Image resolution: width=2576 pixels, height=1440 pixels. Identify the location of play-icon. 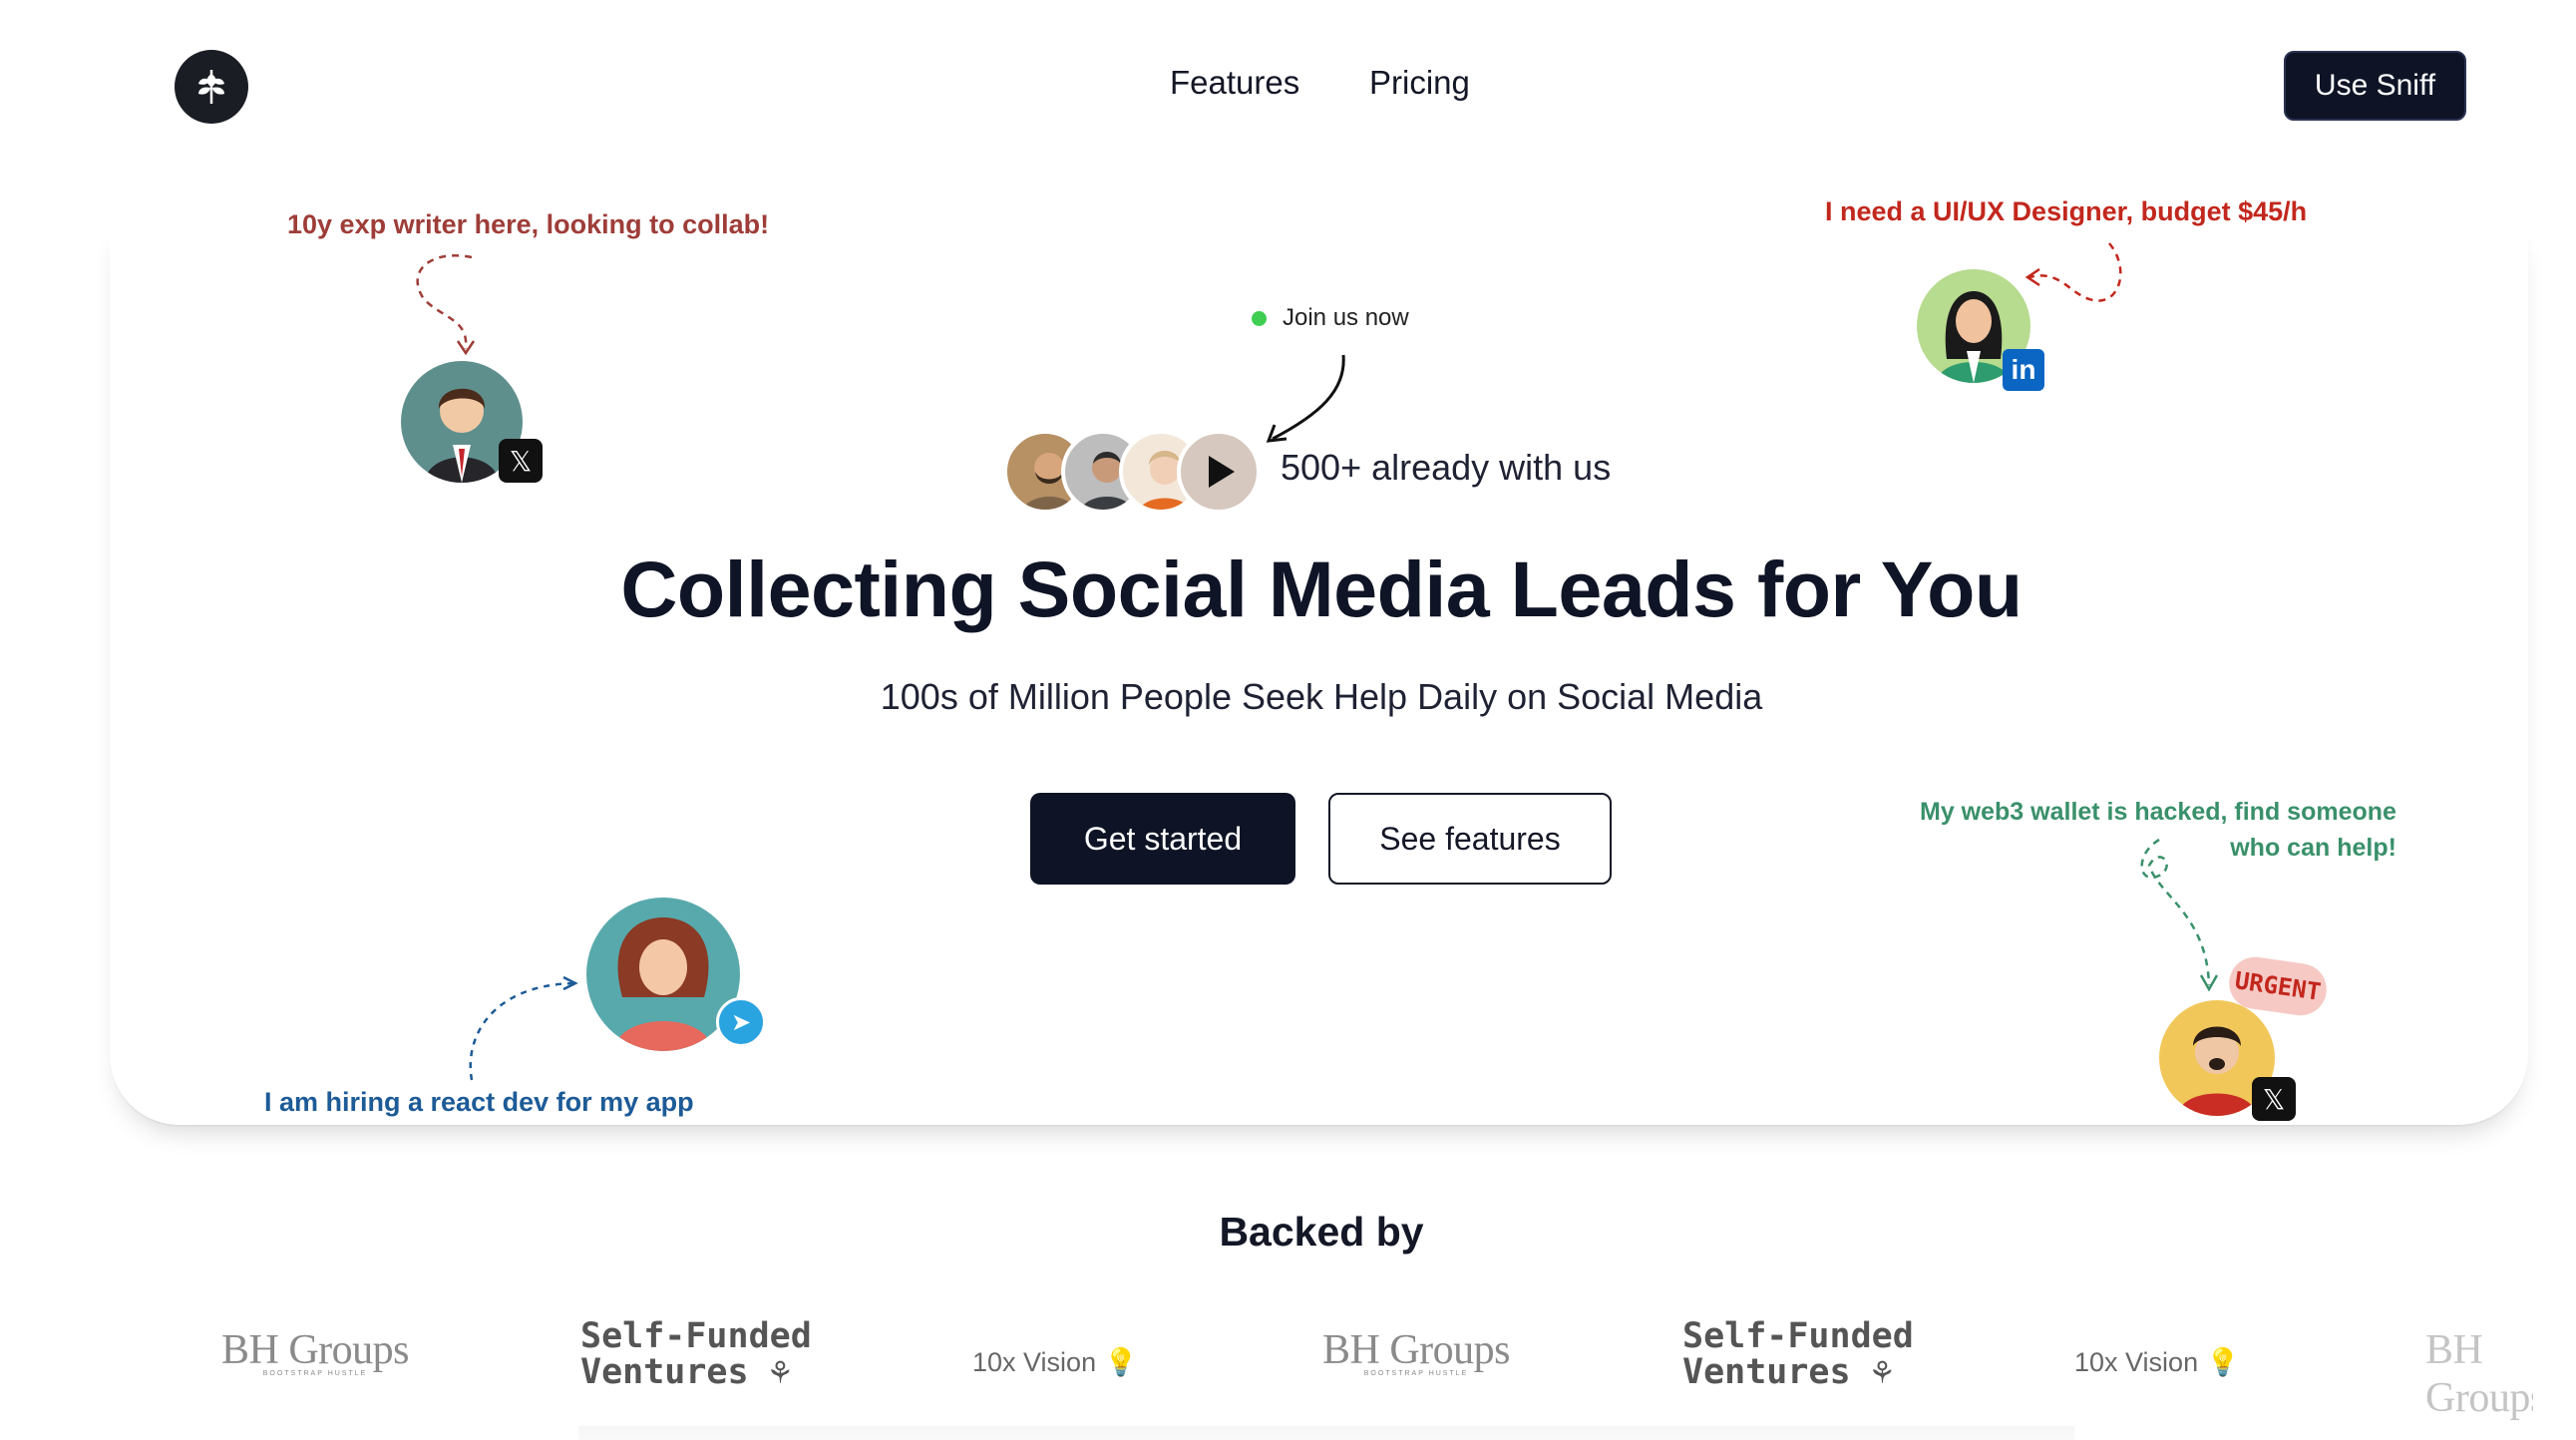
(1222, 472).